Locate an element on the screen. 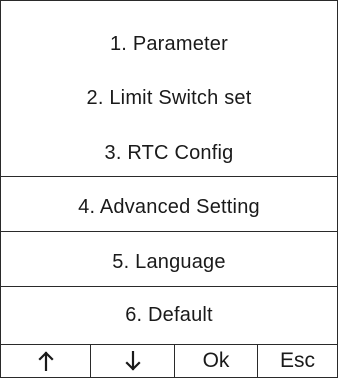 This screenshot has height=378, width=340. menu-item-default: 6. Default is located at coordinates (169, 315).